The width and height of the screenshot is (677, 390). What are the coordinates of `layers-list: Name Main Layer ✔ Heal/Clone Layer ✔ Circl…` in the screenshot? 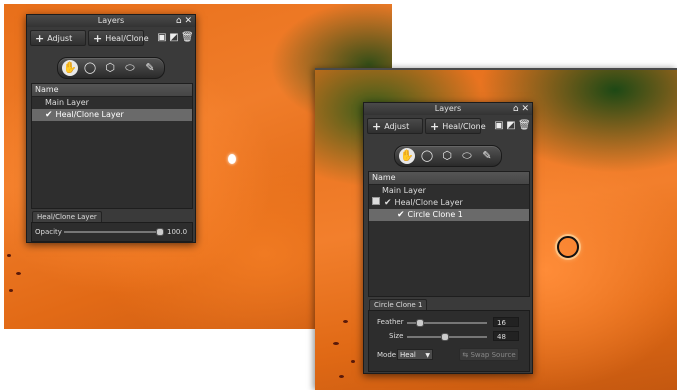 It's located at (449, 234).